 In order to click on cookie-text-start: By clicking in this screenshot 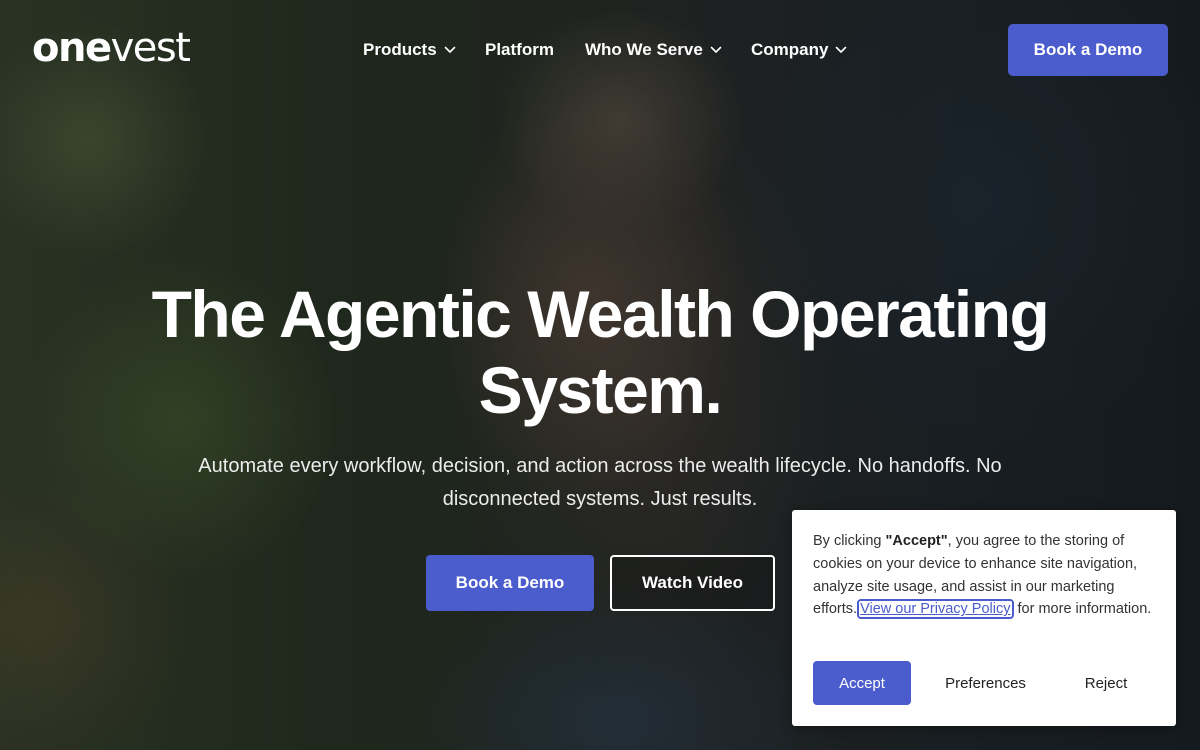, I will do `click(849, 541)`.